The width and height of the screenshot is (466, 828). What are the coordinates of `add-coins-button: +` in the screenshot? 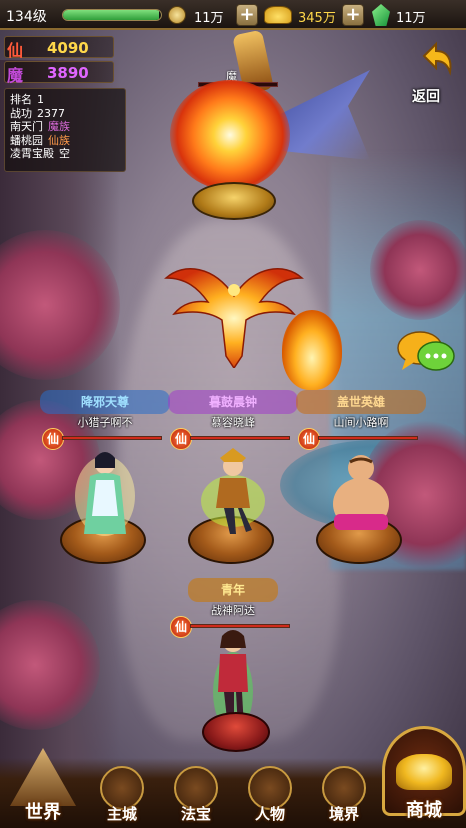 It's located at (247, 15).